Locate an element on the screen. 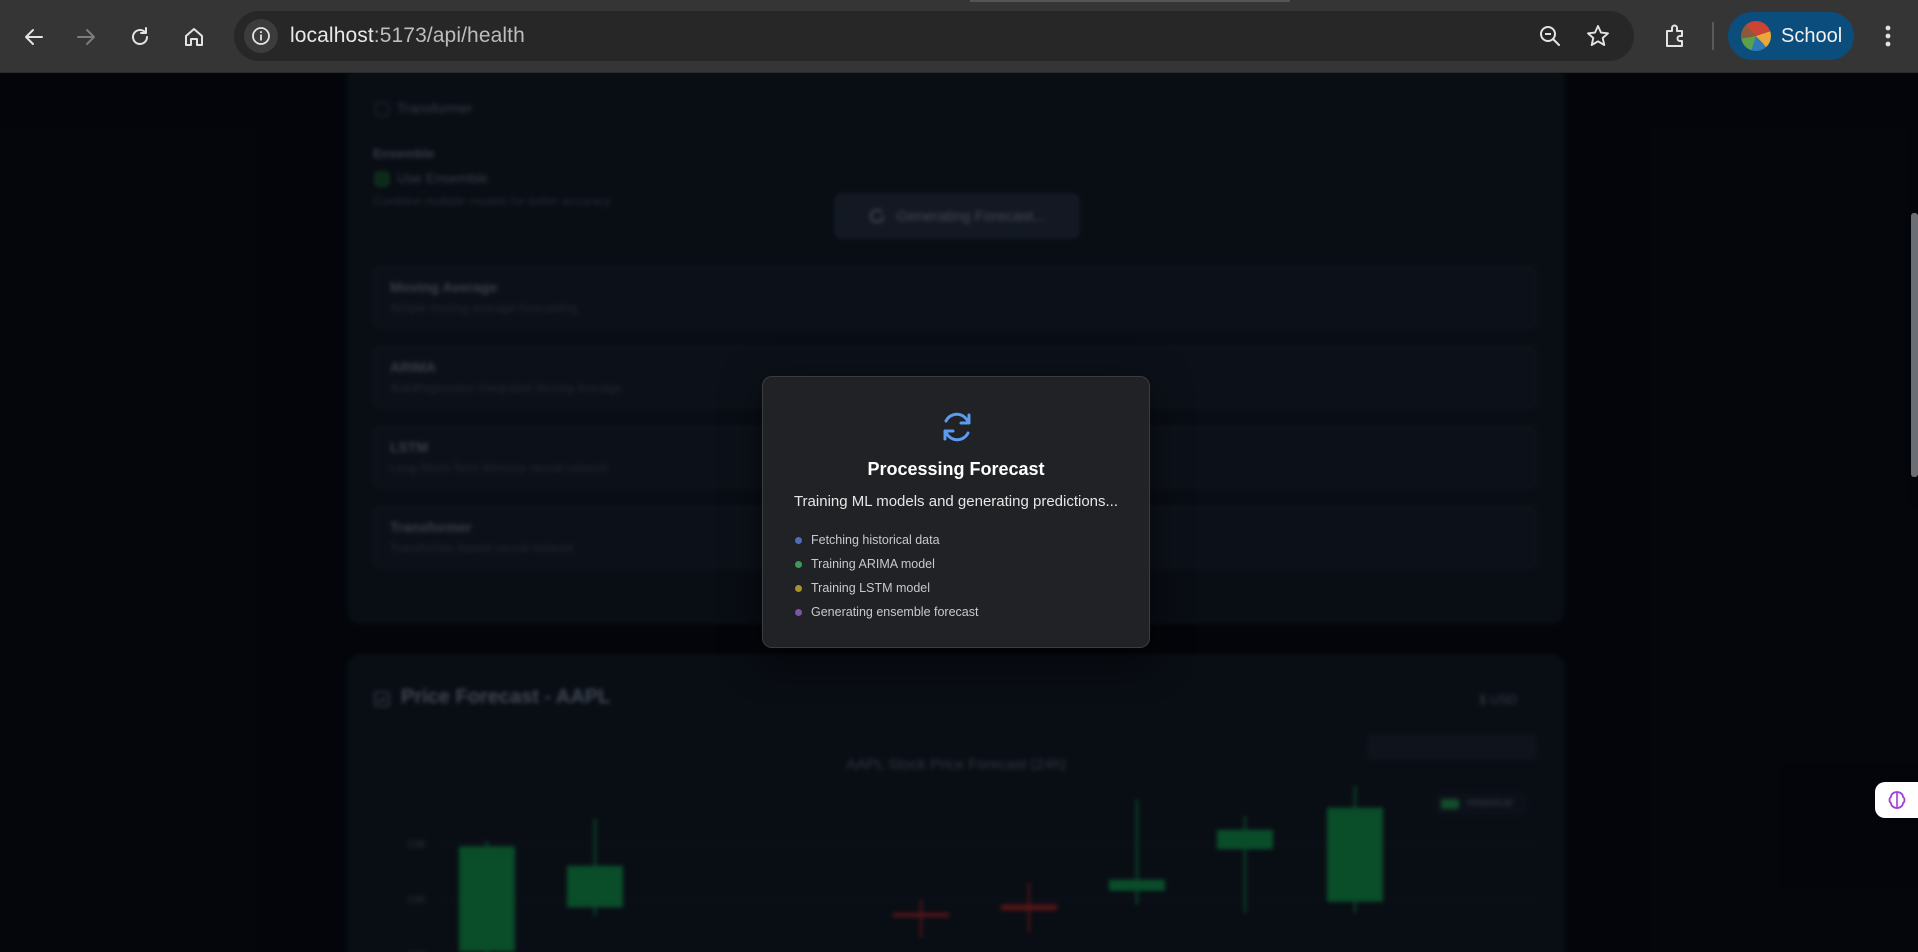  back-button is located at coordinates (34, 37).